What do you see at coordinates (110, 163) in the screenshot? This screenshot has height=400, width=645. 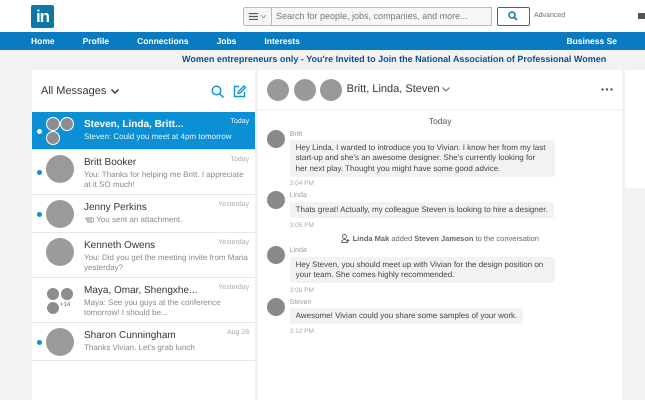 I see `contact-name: Britt Booker` at bounding box center [110, 163].